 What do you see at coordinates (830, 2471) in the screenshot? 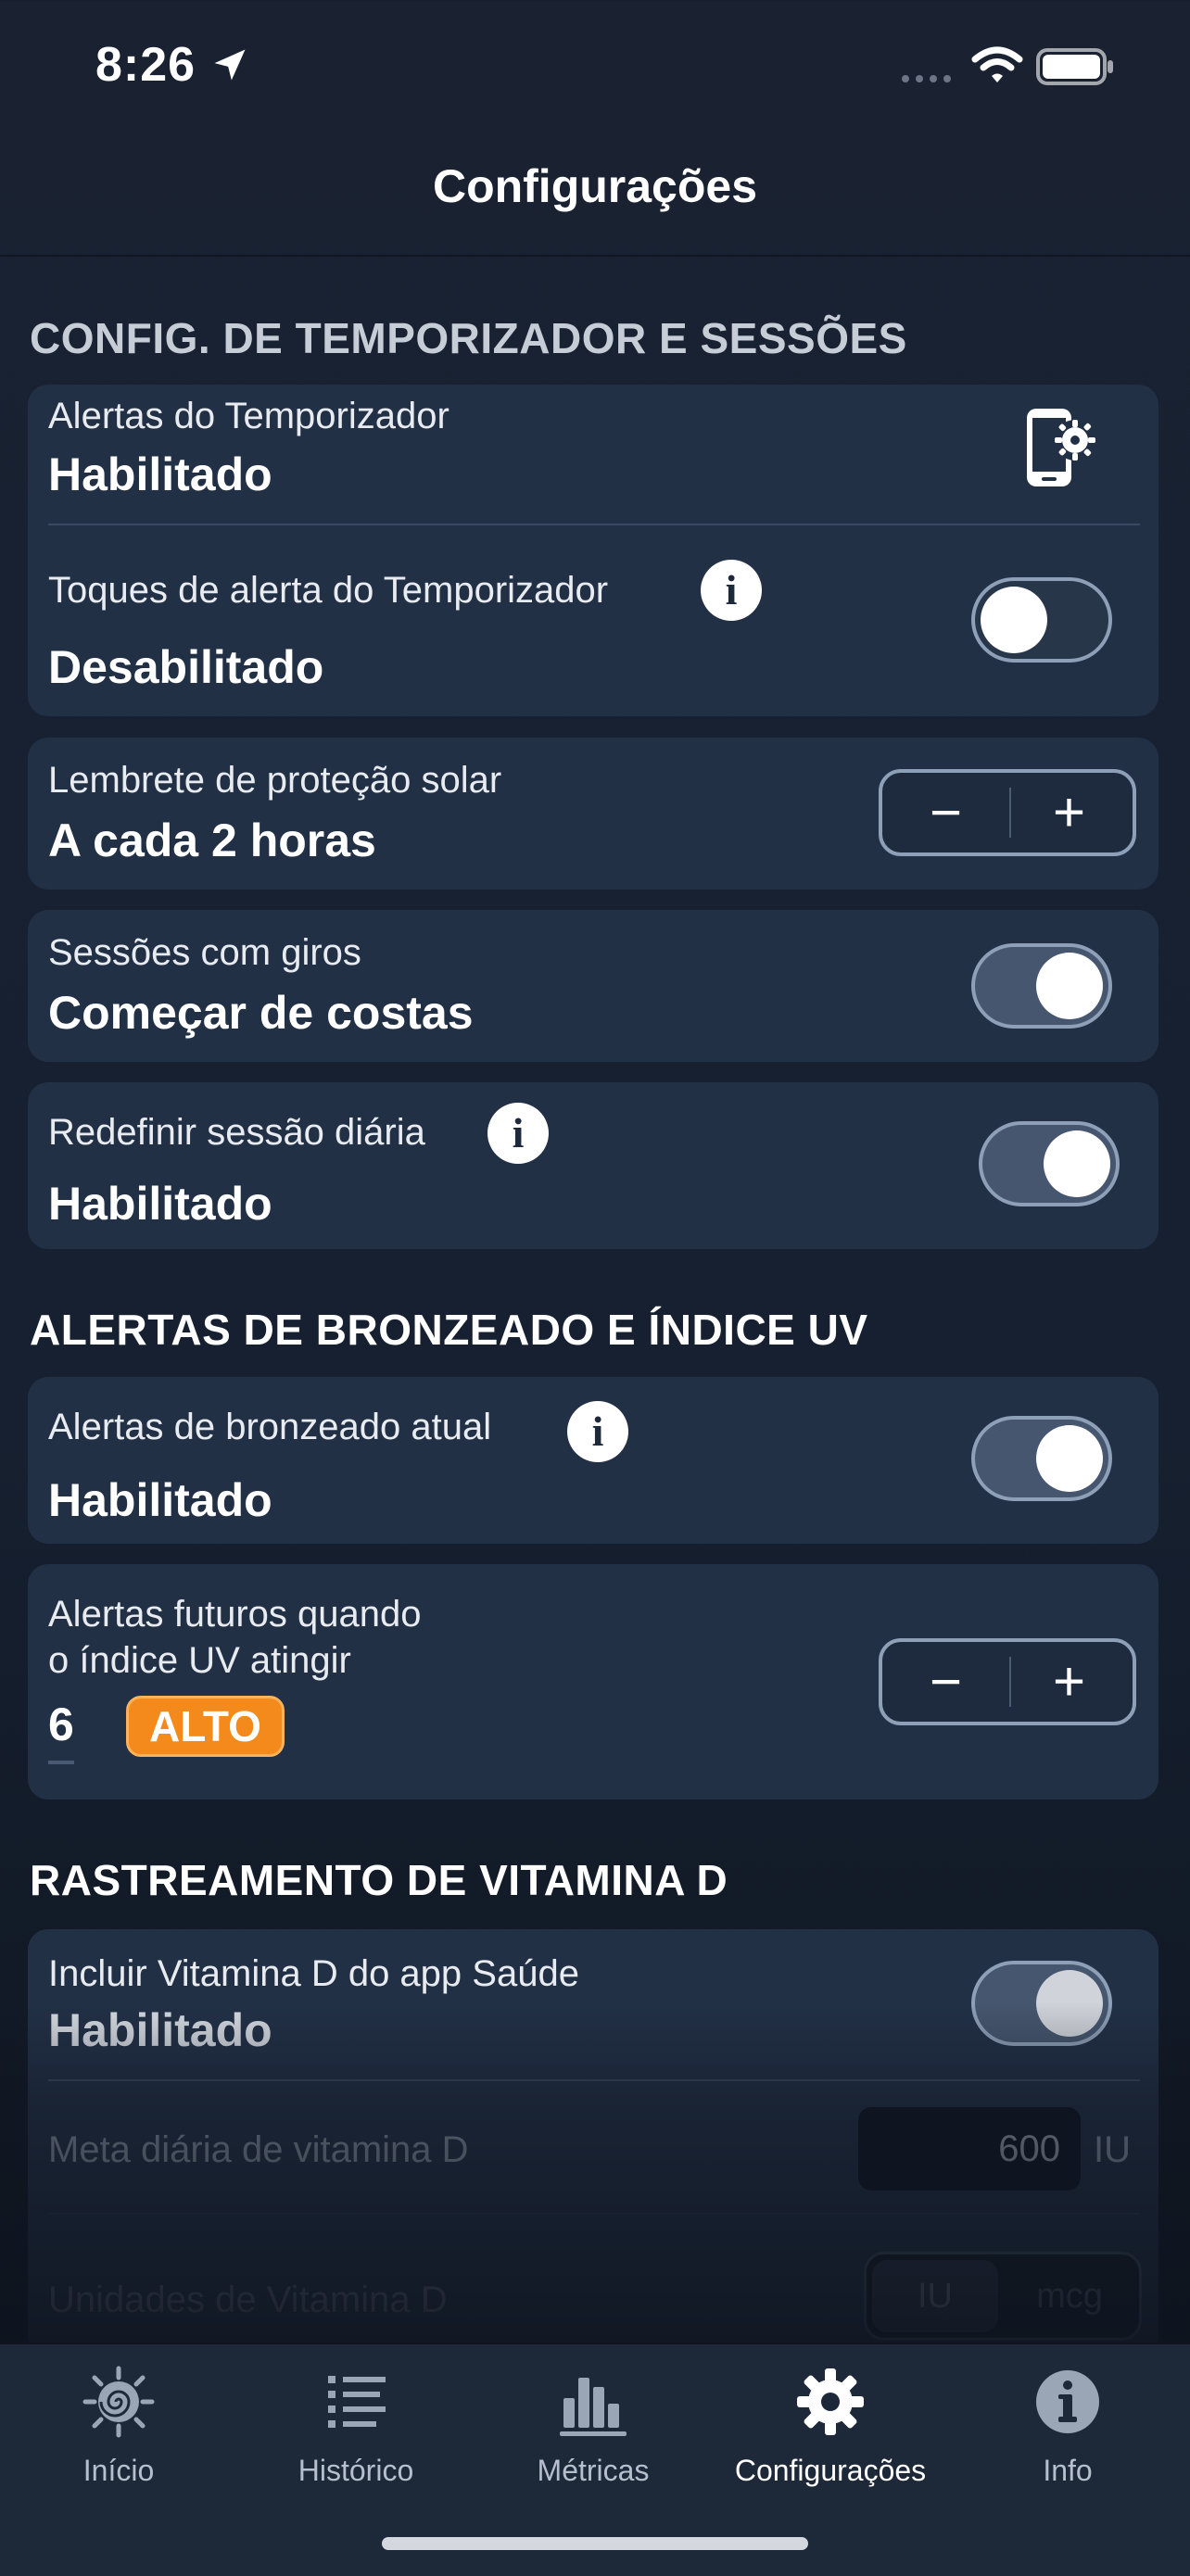
I see `tab-label: Configurações` at bounding box center [830, 2471].